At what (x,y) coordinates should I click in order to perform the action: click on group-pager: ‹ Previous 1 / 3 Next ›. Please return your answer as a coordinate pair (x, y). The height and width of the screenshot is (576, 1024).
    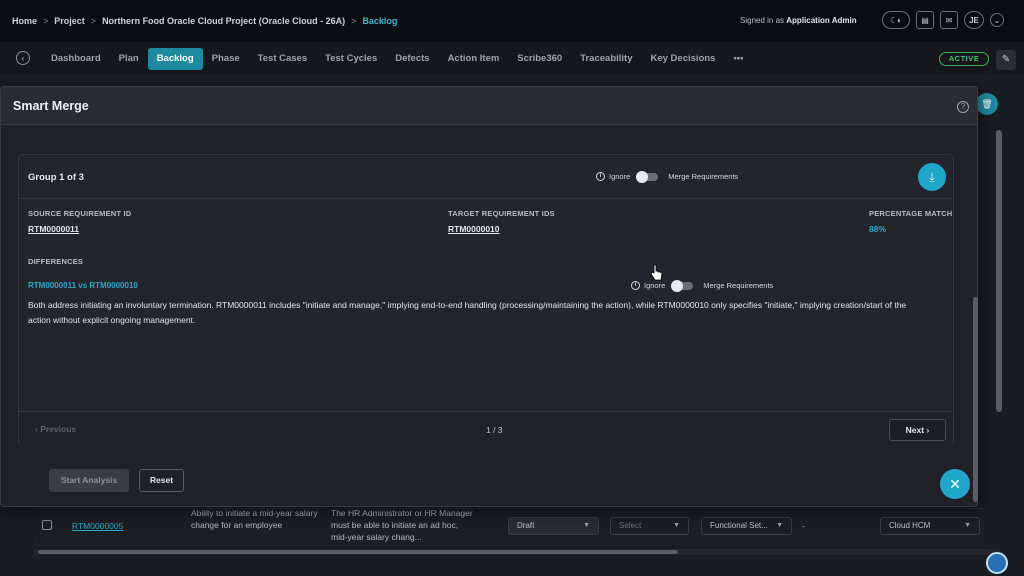
    Looking at the image, I should click on (486, 429).